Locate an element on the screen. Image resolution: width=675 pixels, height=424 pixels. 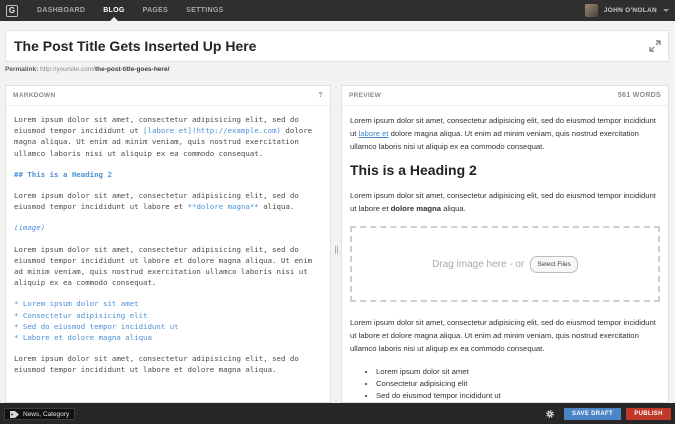
panel-resize-handle is located at coordinates (336, 250).